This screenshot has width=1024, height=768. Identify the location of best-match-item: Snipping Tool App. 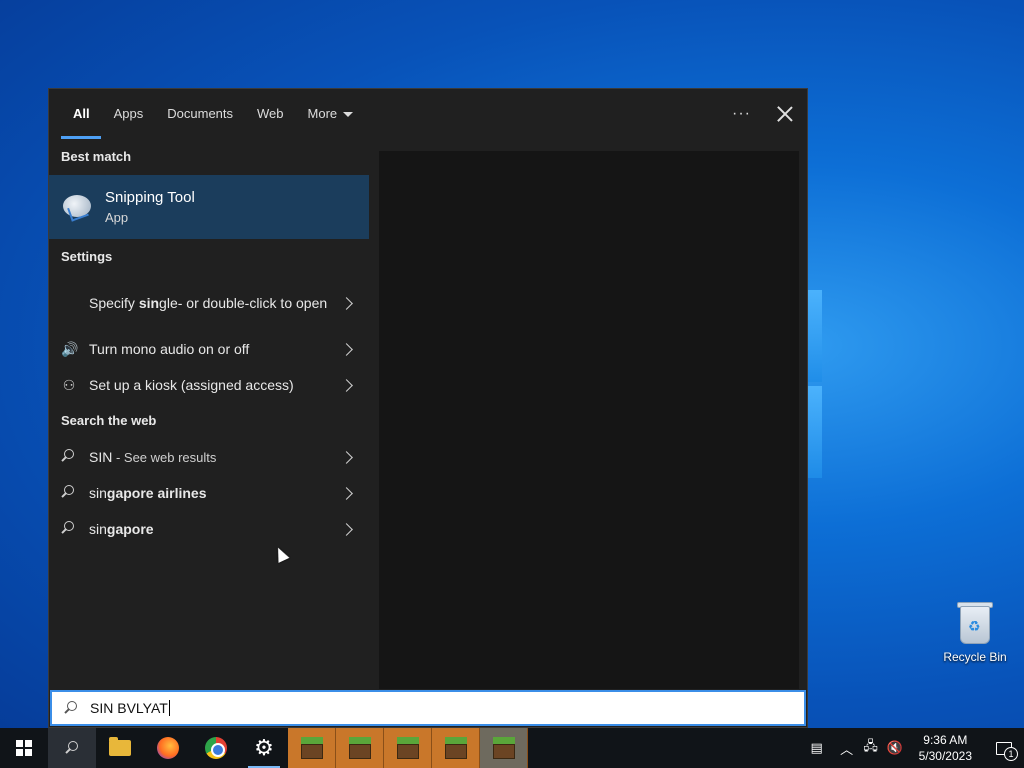
(209, 207).